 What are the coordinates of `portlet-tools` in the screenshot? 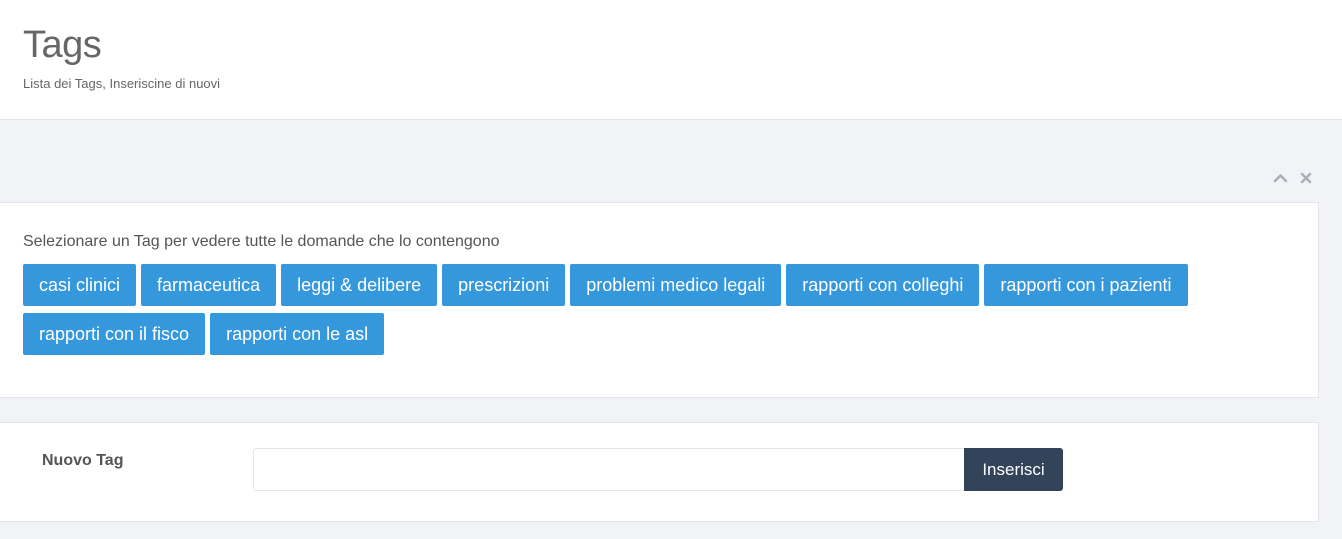 It's located at (1293, 178).